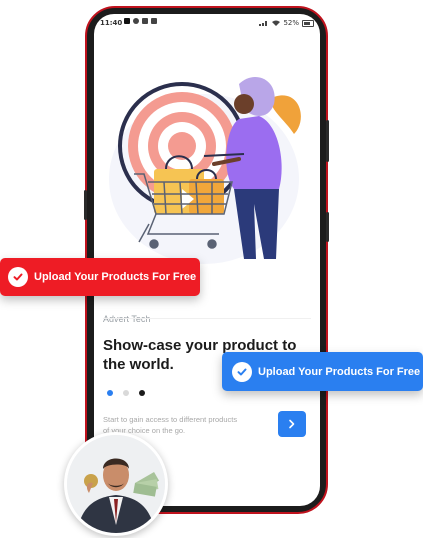 This screenshot has width=423, height=538. Describe the element at coordinates (263, 23) in the screenshot. I see `signal-icon` at that location.